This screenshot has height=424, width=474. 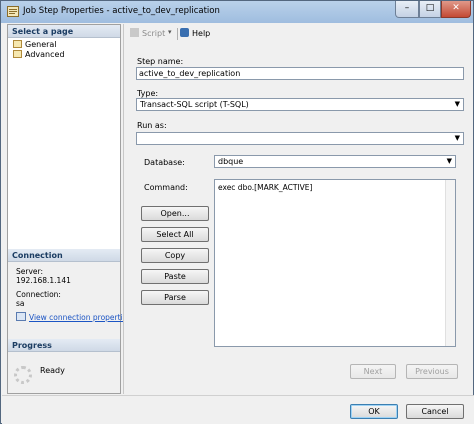 I want to click on step-name-label: Step name:, so click(x=160, y=61).